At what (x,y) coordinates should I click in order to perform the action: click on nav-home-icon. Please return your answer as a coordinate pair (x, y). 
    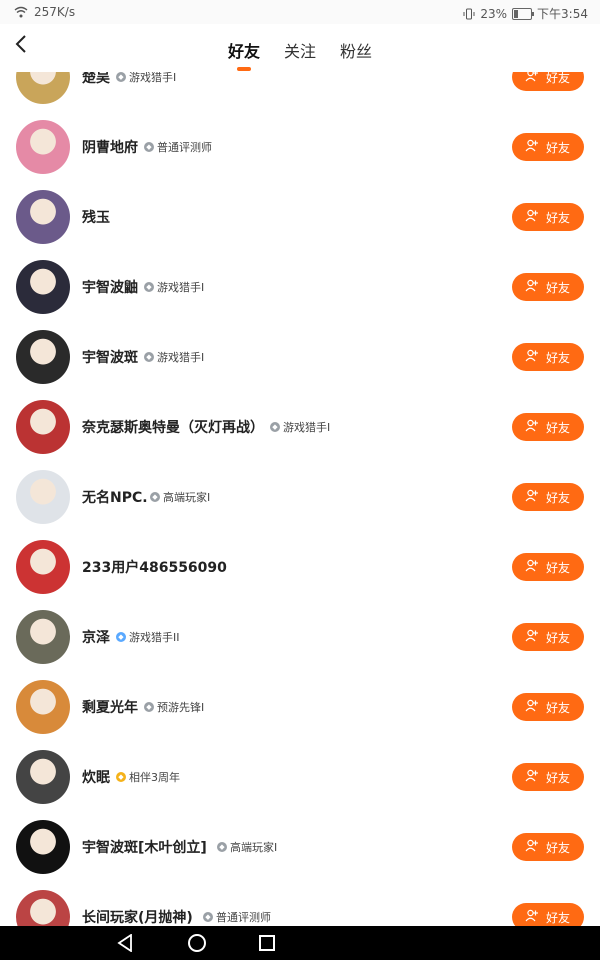
    Looking at the image, I should click on (197, 943).